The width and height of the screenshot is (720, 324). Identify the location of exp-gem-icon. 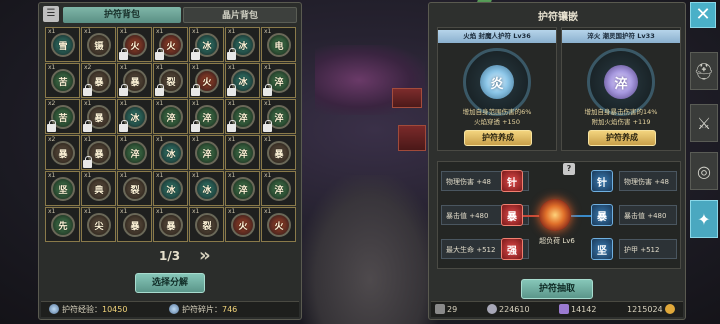
(54, 309).